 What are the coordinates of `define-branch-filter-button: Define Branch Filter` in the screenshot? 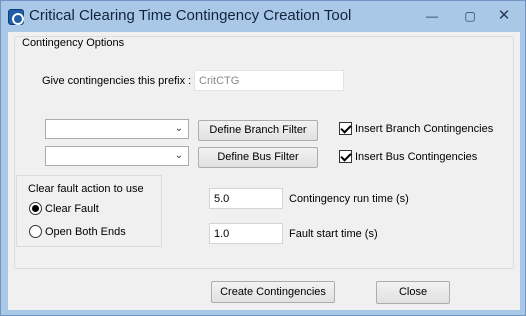 It's located at (258, 130).